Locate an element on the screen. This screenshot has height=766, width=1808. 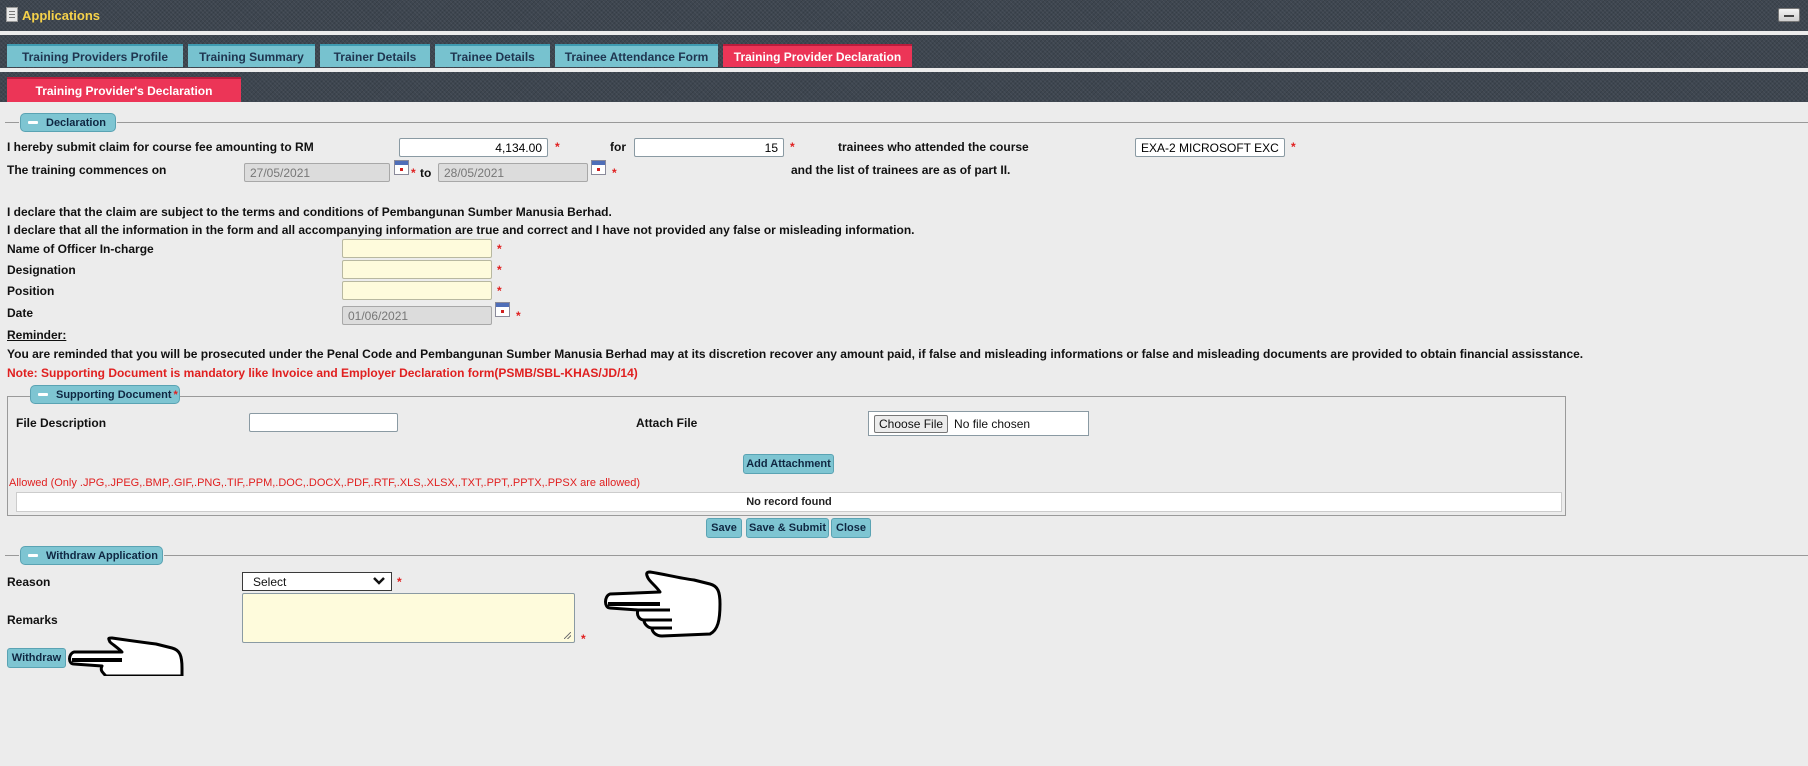
declaration-legend: Declaration is located at coordinates (68, 122).